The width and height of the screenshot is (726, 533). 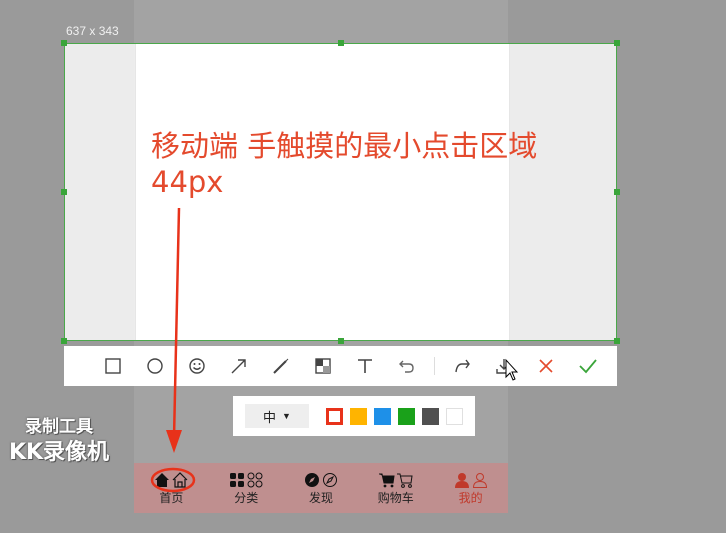 I want to click on text-tool, so click(x=365, y=366).